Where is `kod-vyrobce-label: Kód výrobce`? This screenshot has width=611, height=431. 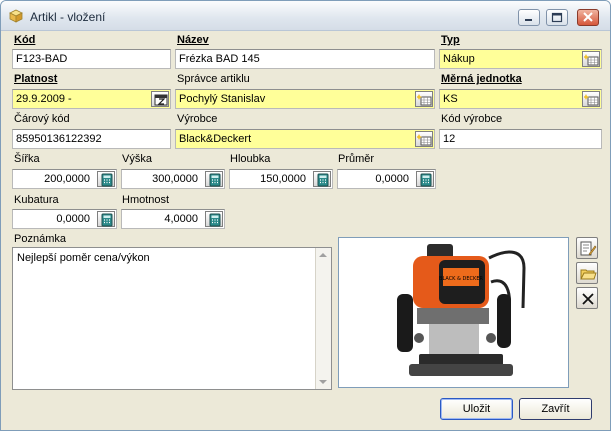
kod-vyrobce-label: Kód výrobce is located at coordinates (472, 119).